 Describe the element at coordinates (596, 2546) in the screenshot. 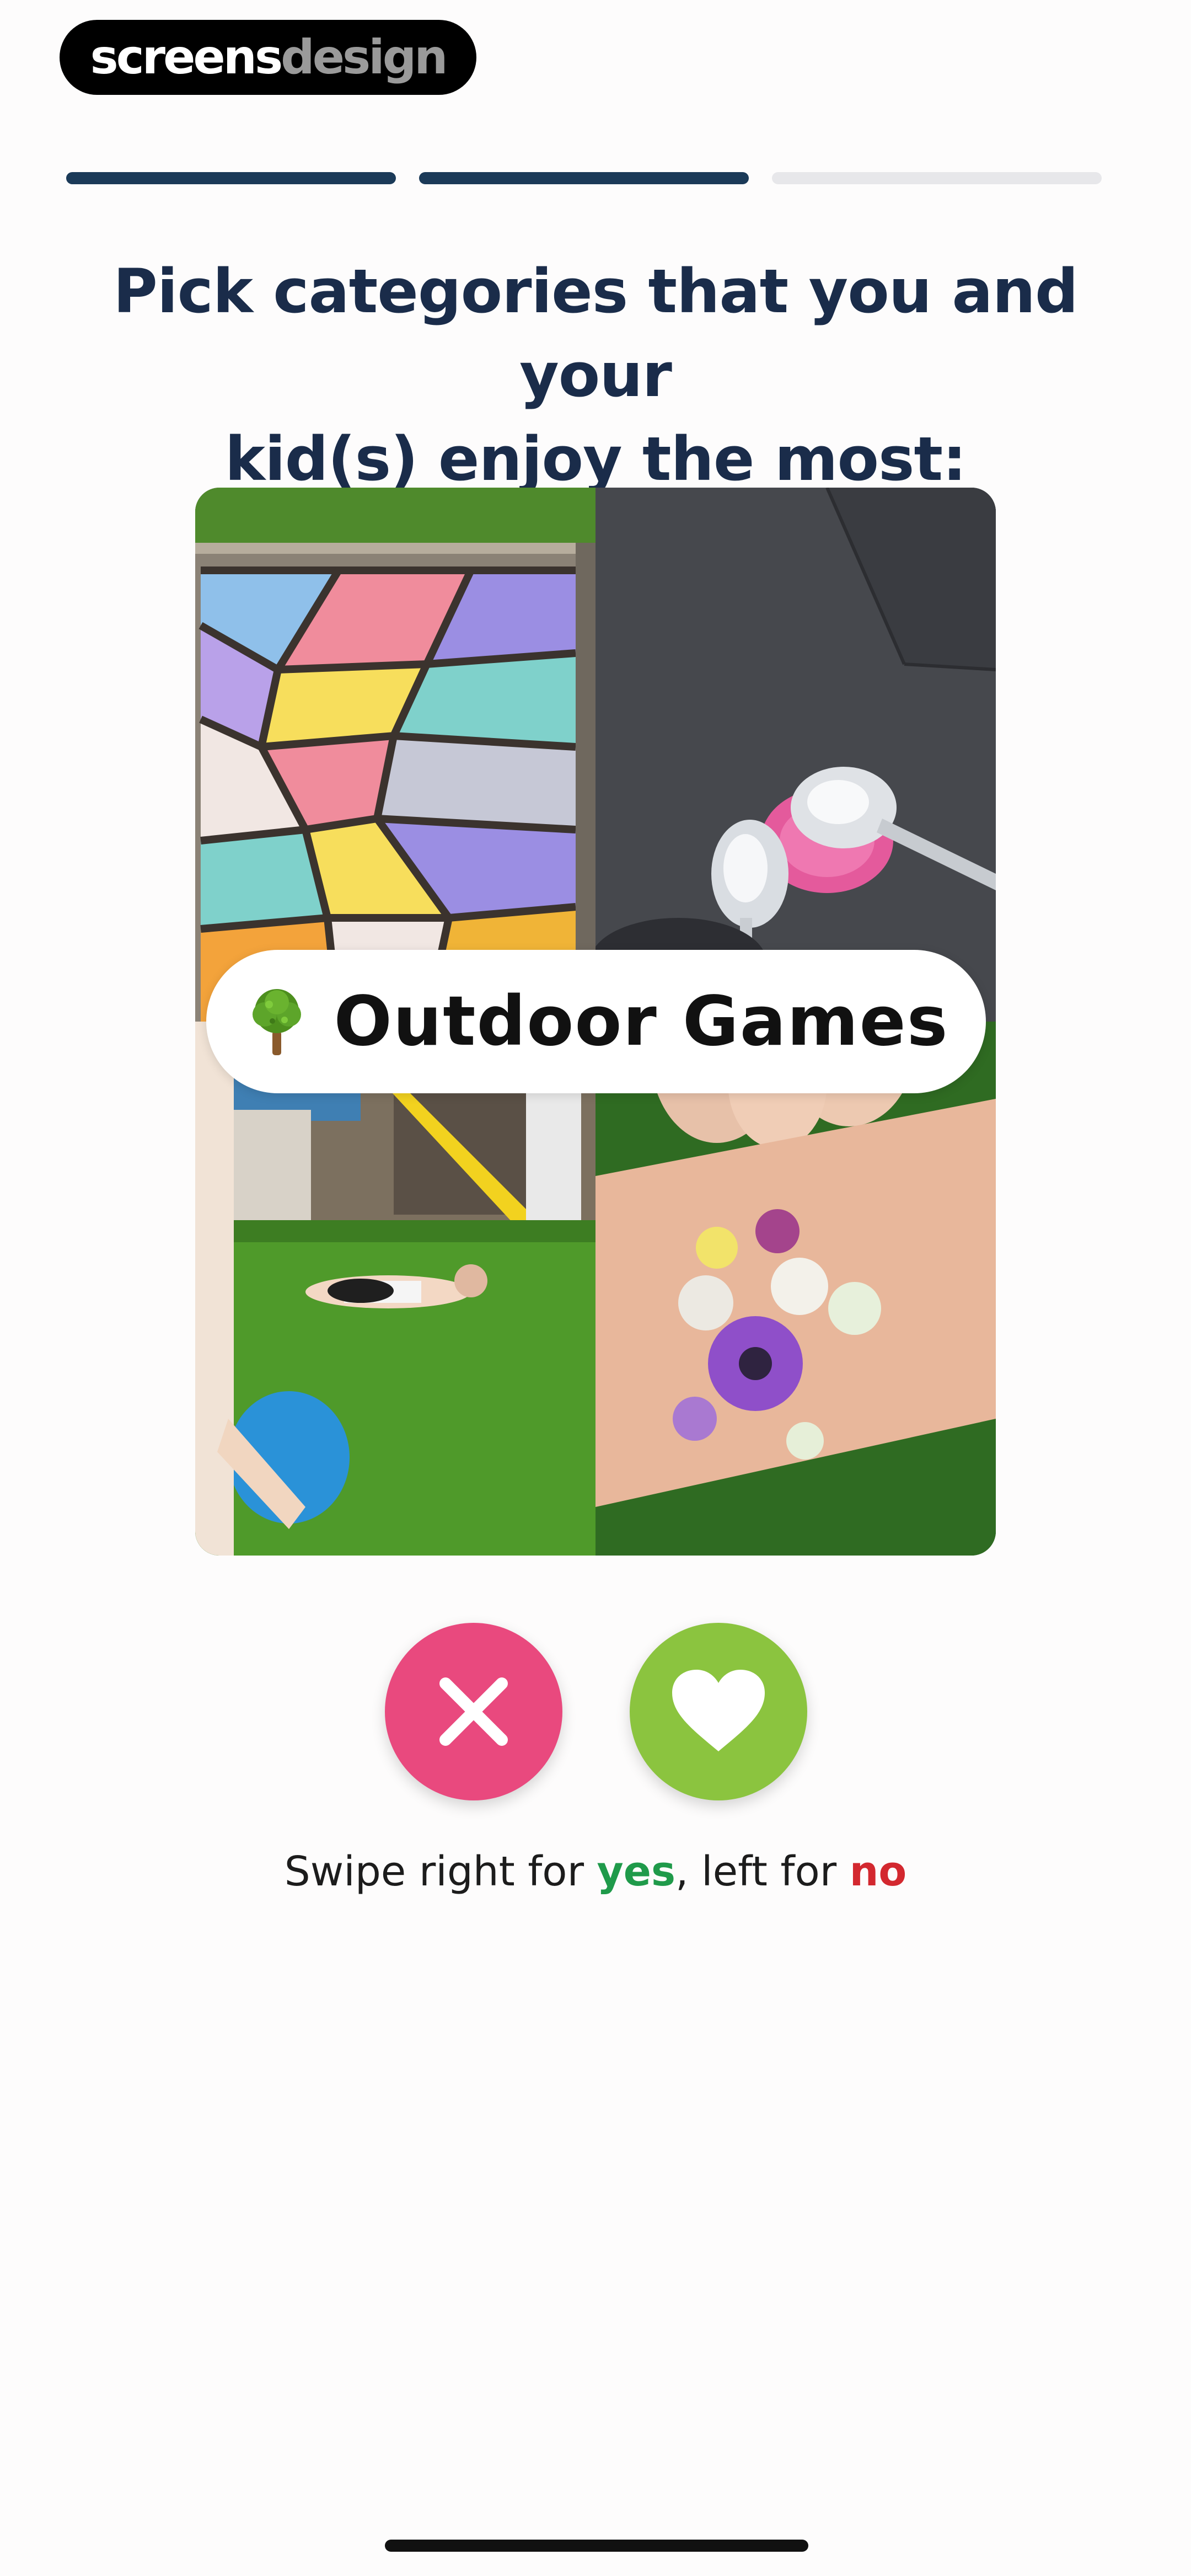

I see `home-indicator` at that location.